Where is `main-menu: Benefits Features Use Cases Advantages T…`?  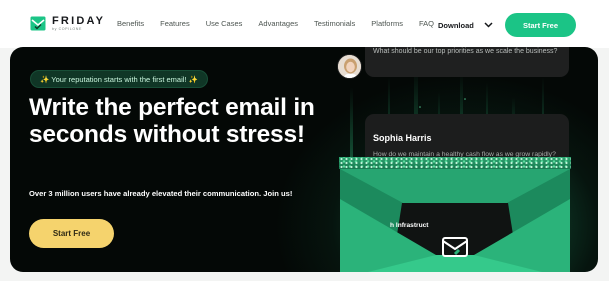
main-menu: Benefits Features Use Cases Advantages T… is located at coordinates (283, 23).